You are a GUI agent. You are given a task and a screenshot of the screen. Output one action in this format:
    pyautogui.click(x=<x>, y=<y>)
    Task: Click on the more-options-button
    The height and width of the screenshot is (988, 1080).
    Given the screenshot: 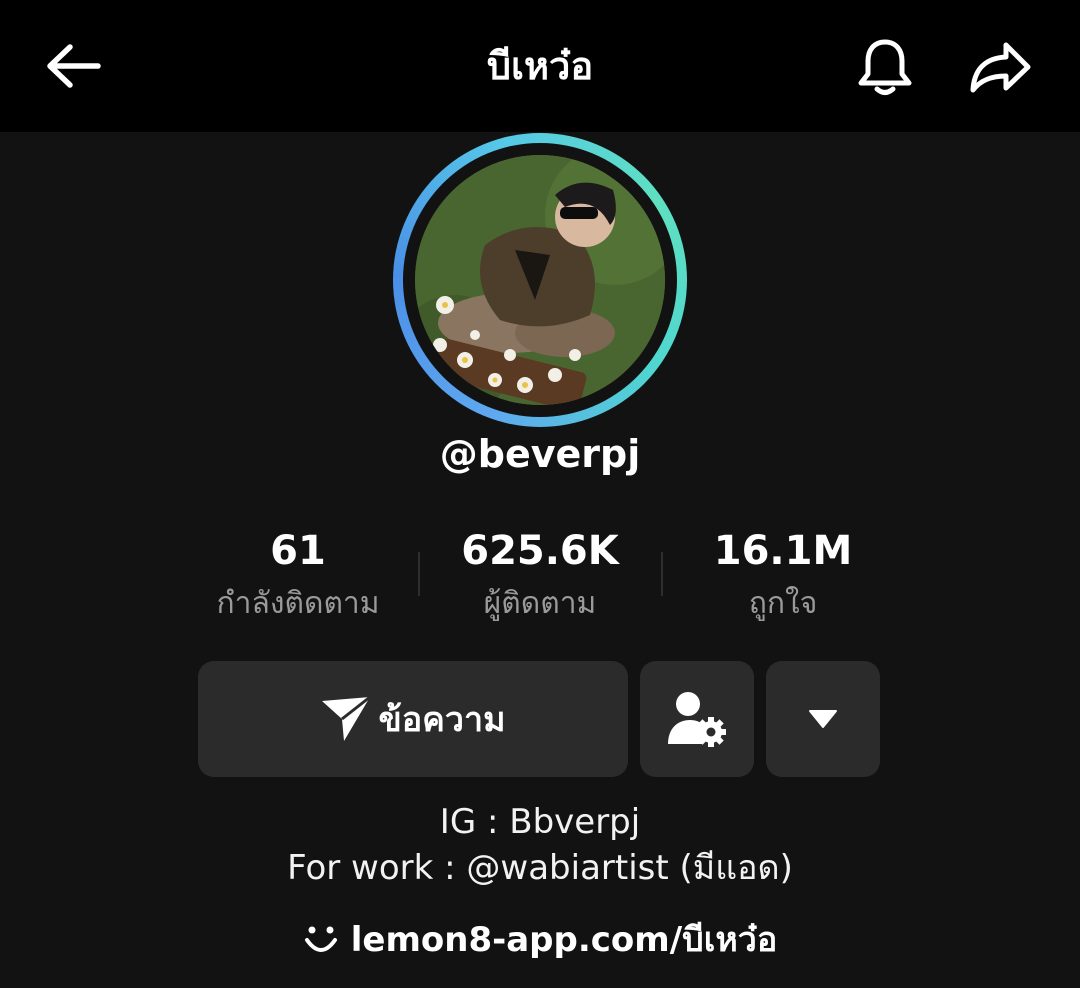 What is the action you would take?
    pyautogui.click(x=823, y=719)
    